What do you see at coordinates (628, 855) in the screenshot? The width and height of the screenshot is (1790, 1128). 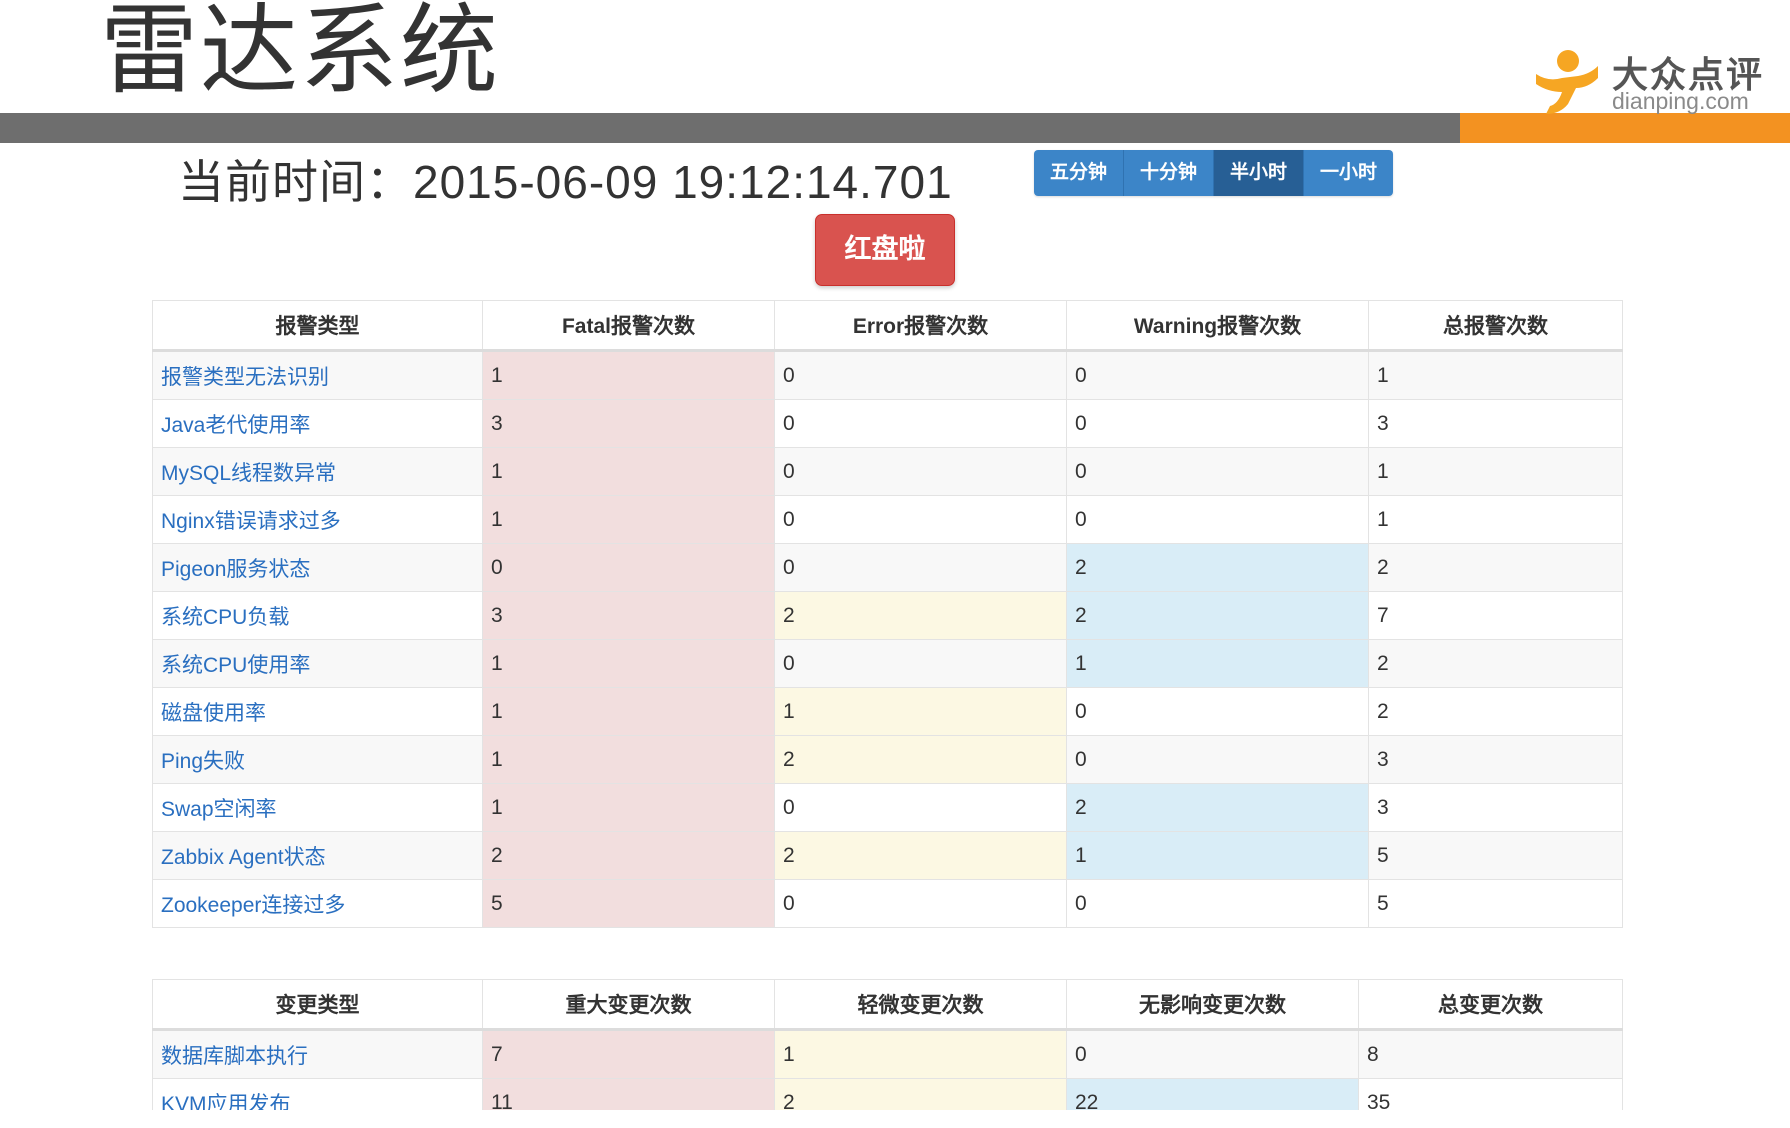 I see `cell-col2: 2` at bounding box center [628, 855].